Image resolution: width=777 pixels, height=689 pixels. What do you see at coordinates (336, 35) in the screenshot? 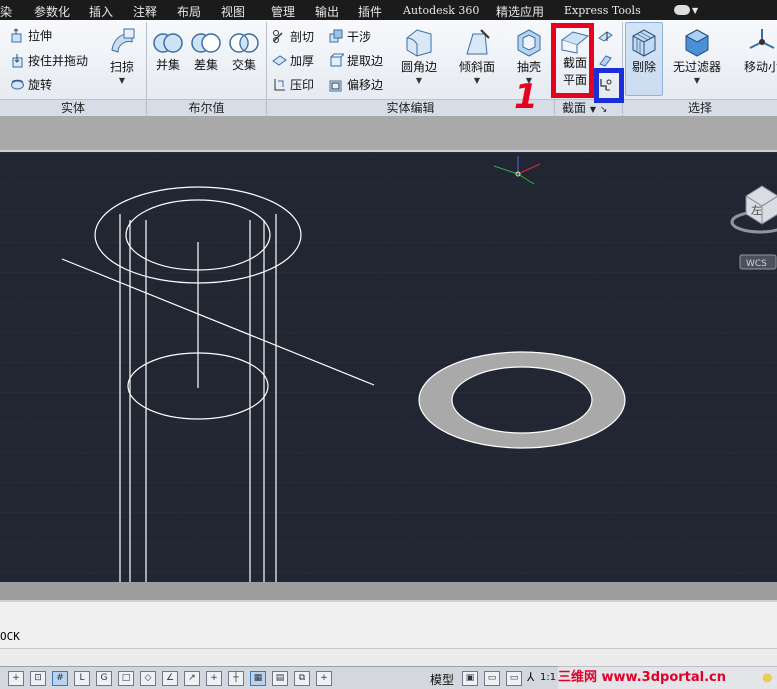
I see `interfere-icon` at bounding box center [336, 35].